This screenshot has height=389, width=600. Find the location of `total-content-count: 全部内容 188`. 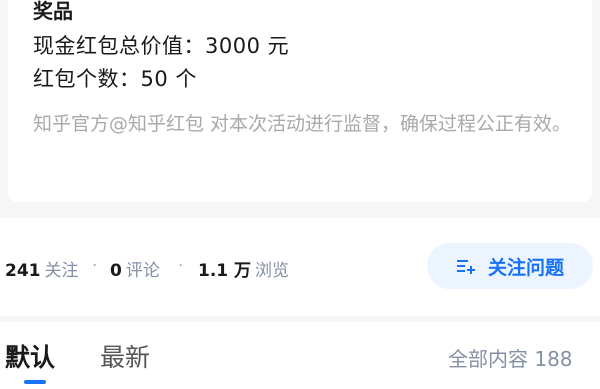

total-content-count: 全部内容 188 is located at coordinates (510, 359).